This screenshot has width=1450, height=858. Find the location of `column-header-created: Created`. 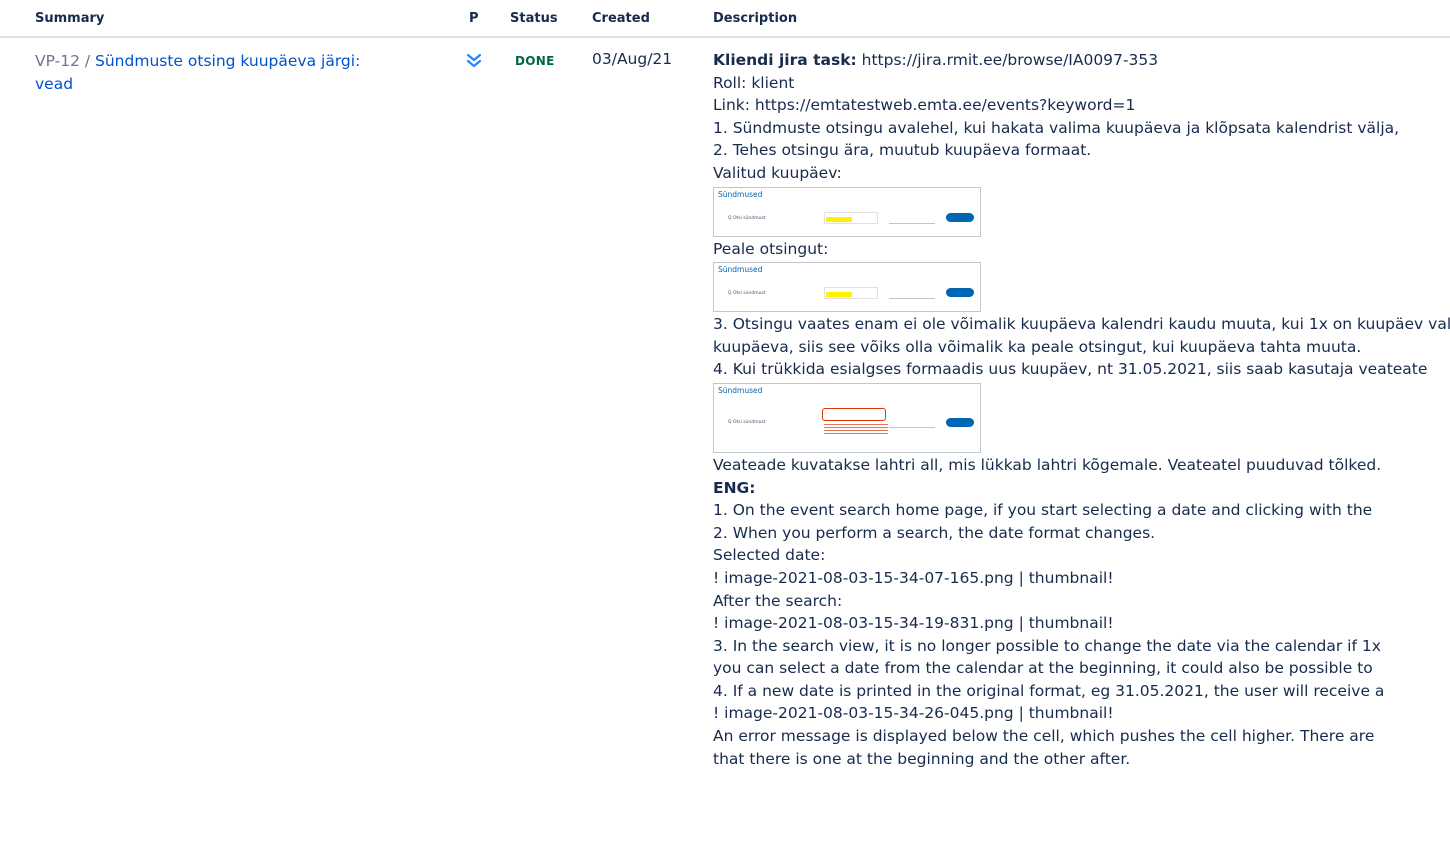

column-header-created: Created is located at coordinates (621, 18).